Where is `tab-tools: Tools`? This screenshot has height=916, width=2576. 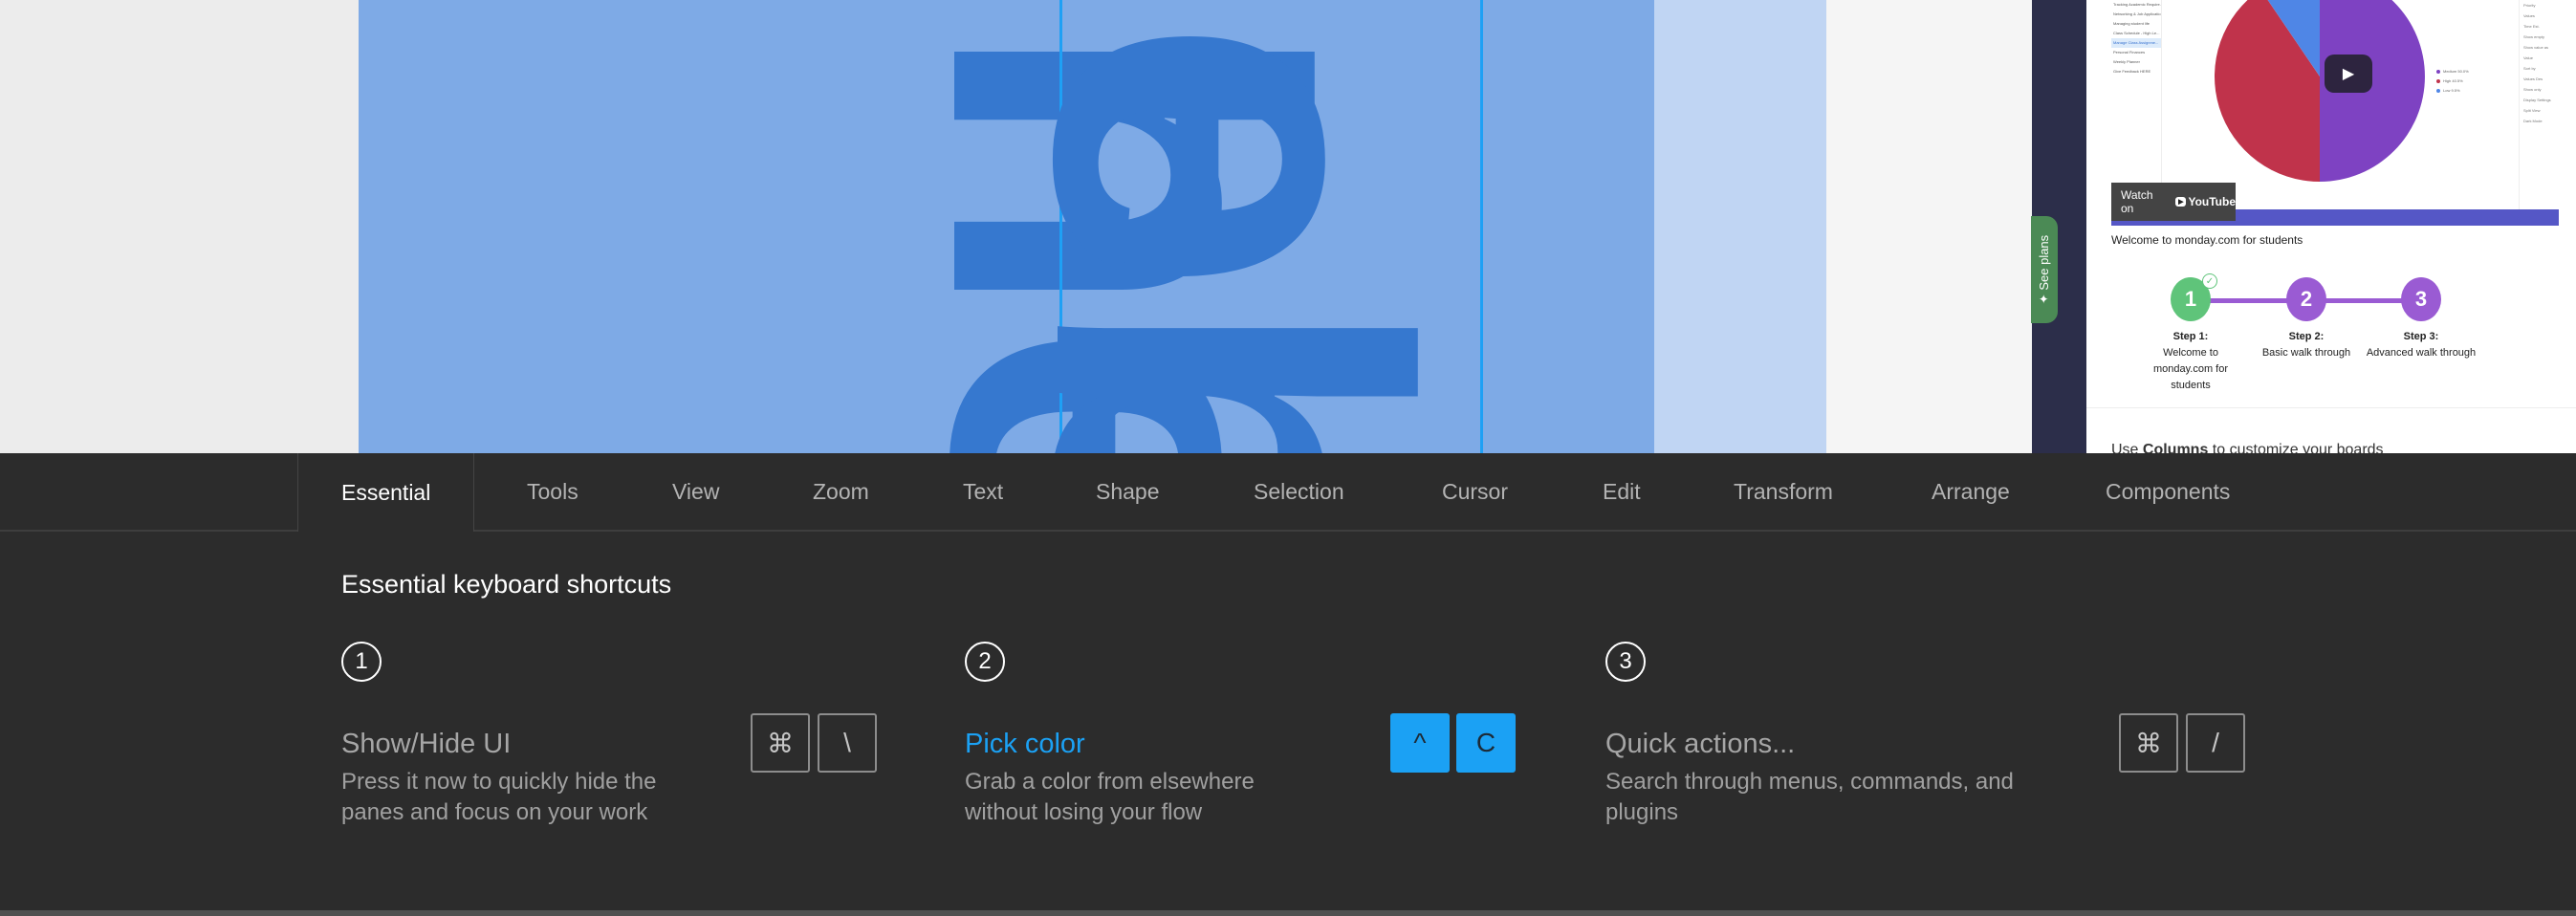 tab-tools: Tools is located at coordinates (553, 491).